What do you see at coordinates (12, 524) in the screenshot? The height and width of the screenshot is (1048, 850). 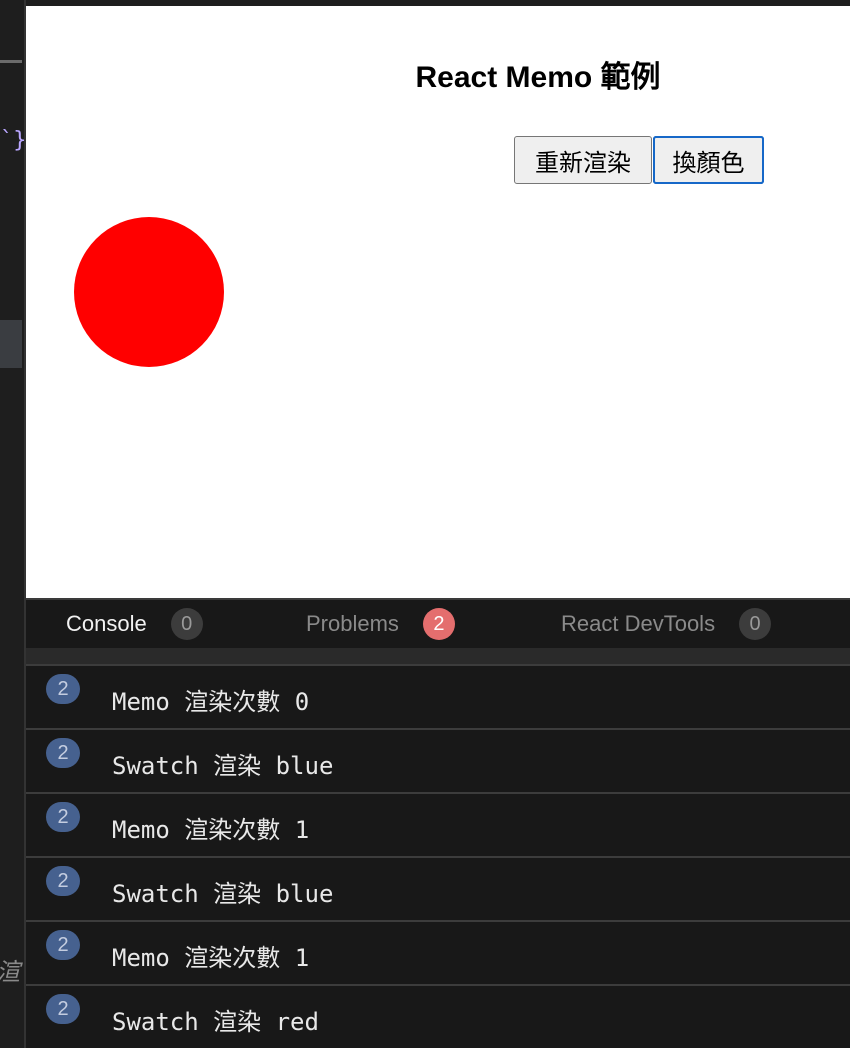 I see `code-editor-edge: `} 渲` at bounding box center [12, 524].